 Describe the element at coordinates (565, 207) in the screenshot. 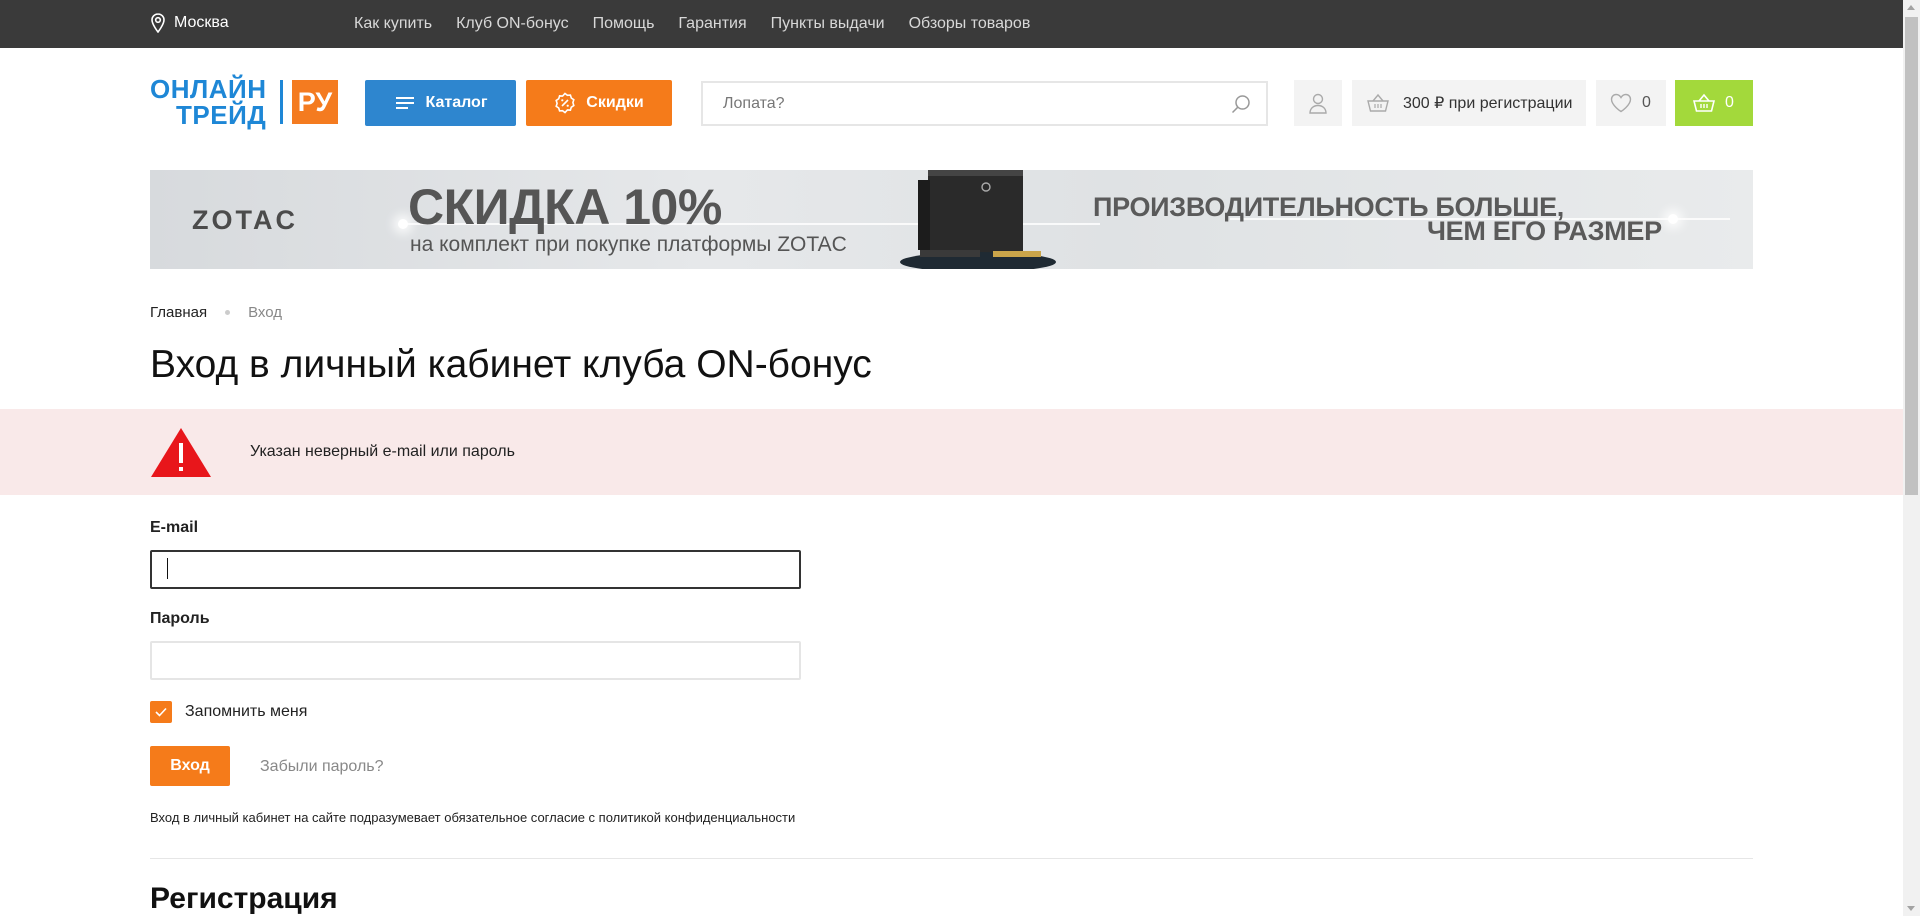

I see `banner-headline: СКИДКА 10%` at that location.